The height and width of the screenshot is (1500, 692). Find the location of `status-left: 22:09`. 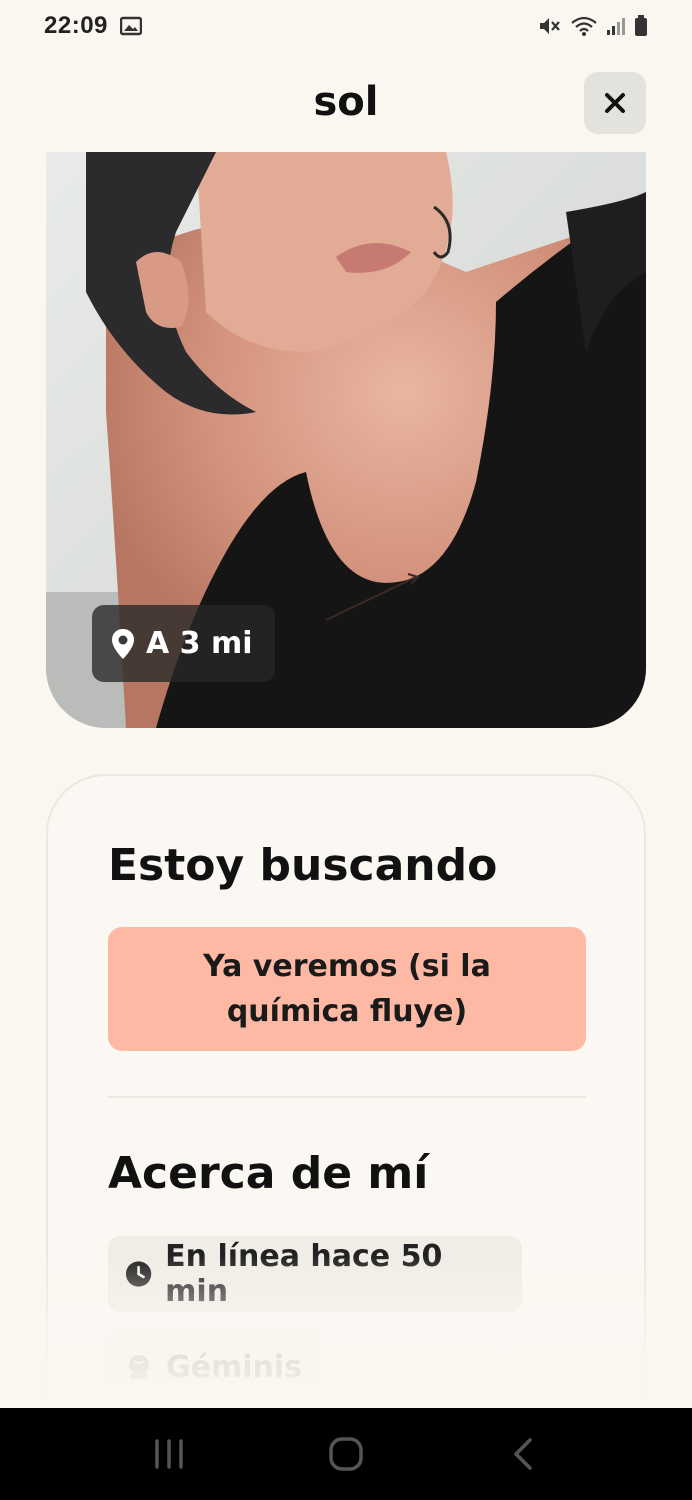

status-left: 22:09 is located at coordinates (93, 26).